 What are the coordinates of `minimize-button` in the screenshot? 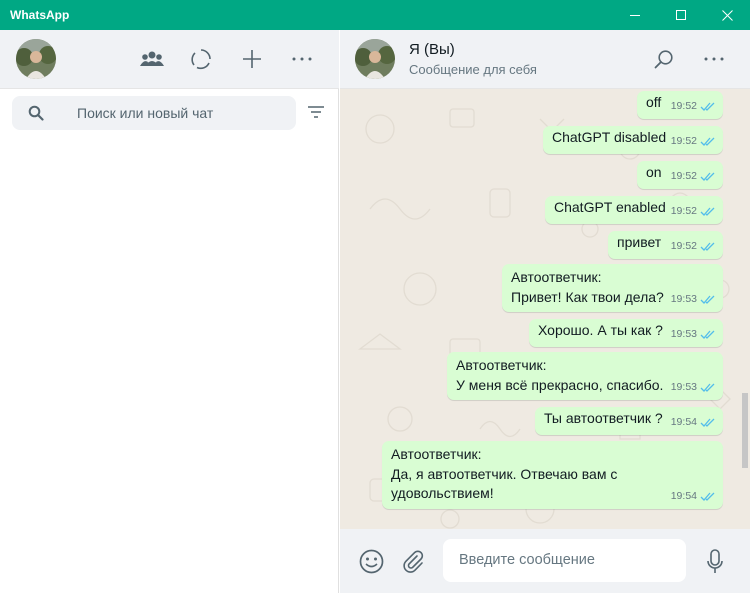 It's located at (635, 15).